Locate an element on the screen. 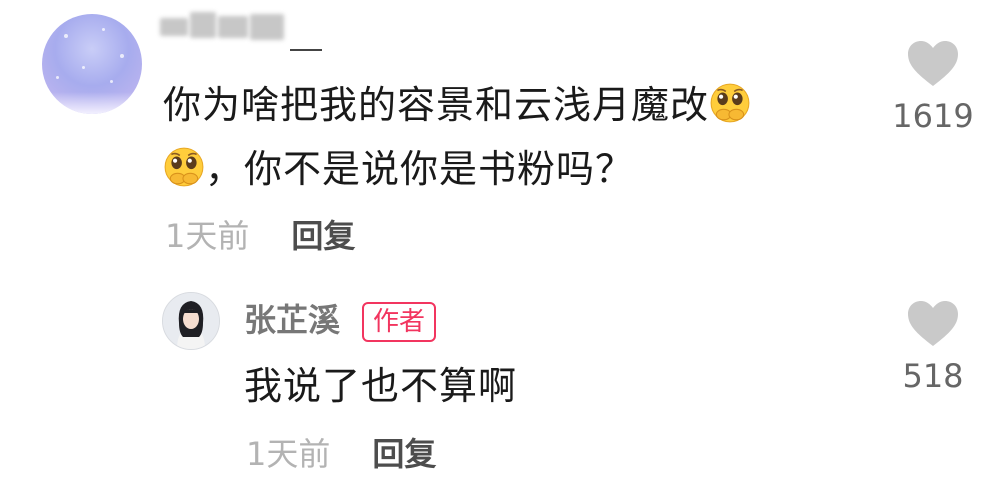  author-badge: 作者 is located at coordinates (399, 322).